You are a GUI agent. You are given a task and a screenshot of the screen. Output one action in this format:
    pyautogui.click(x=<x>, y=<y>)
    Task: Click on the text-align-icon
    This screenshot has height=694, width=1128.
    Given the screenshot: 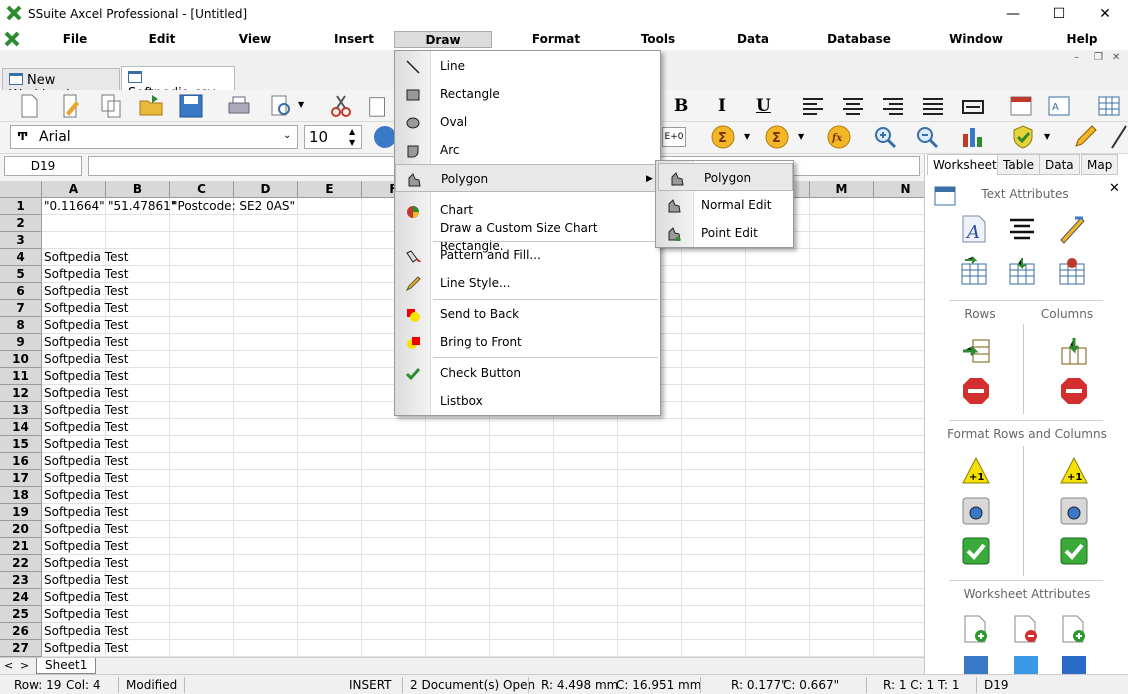 What is the action you would take?
    pyautogui.click(x=1022, y=229)
    